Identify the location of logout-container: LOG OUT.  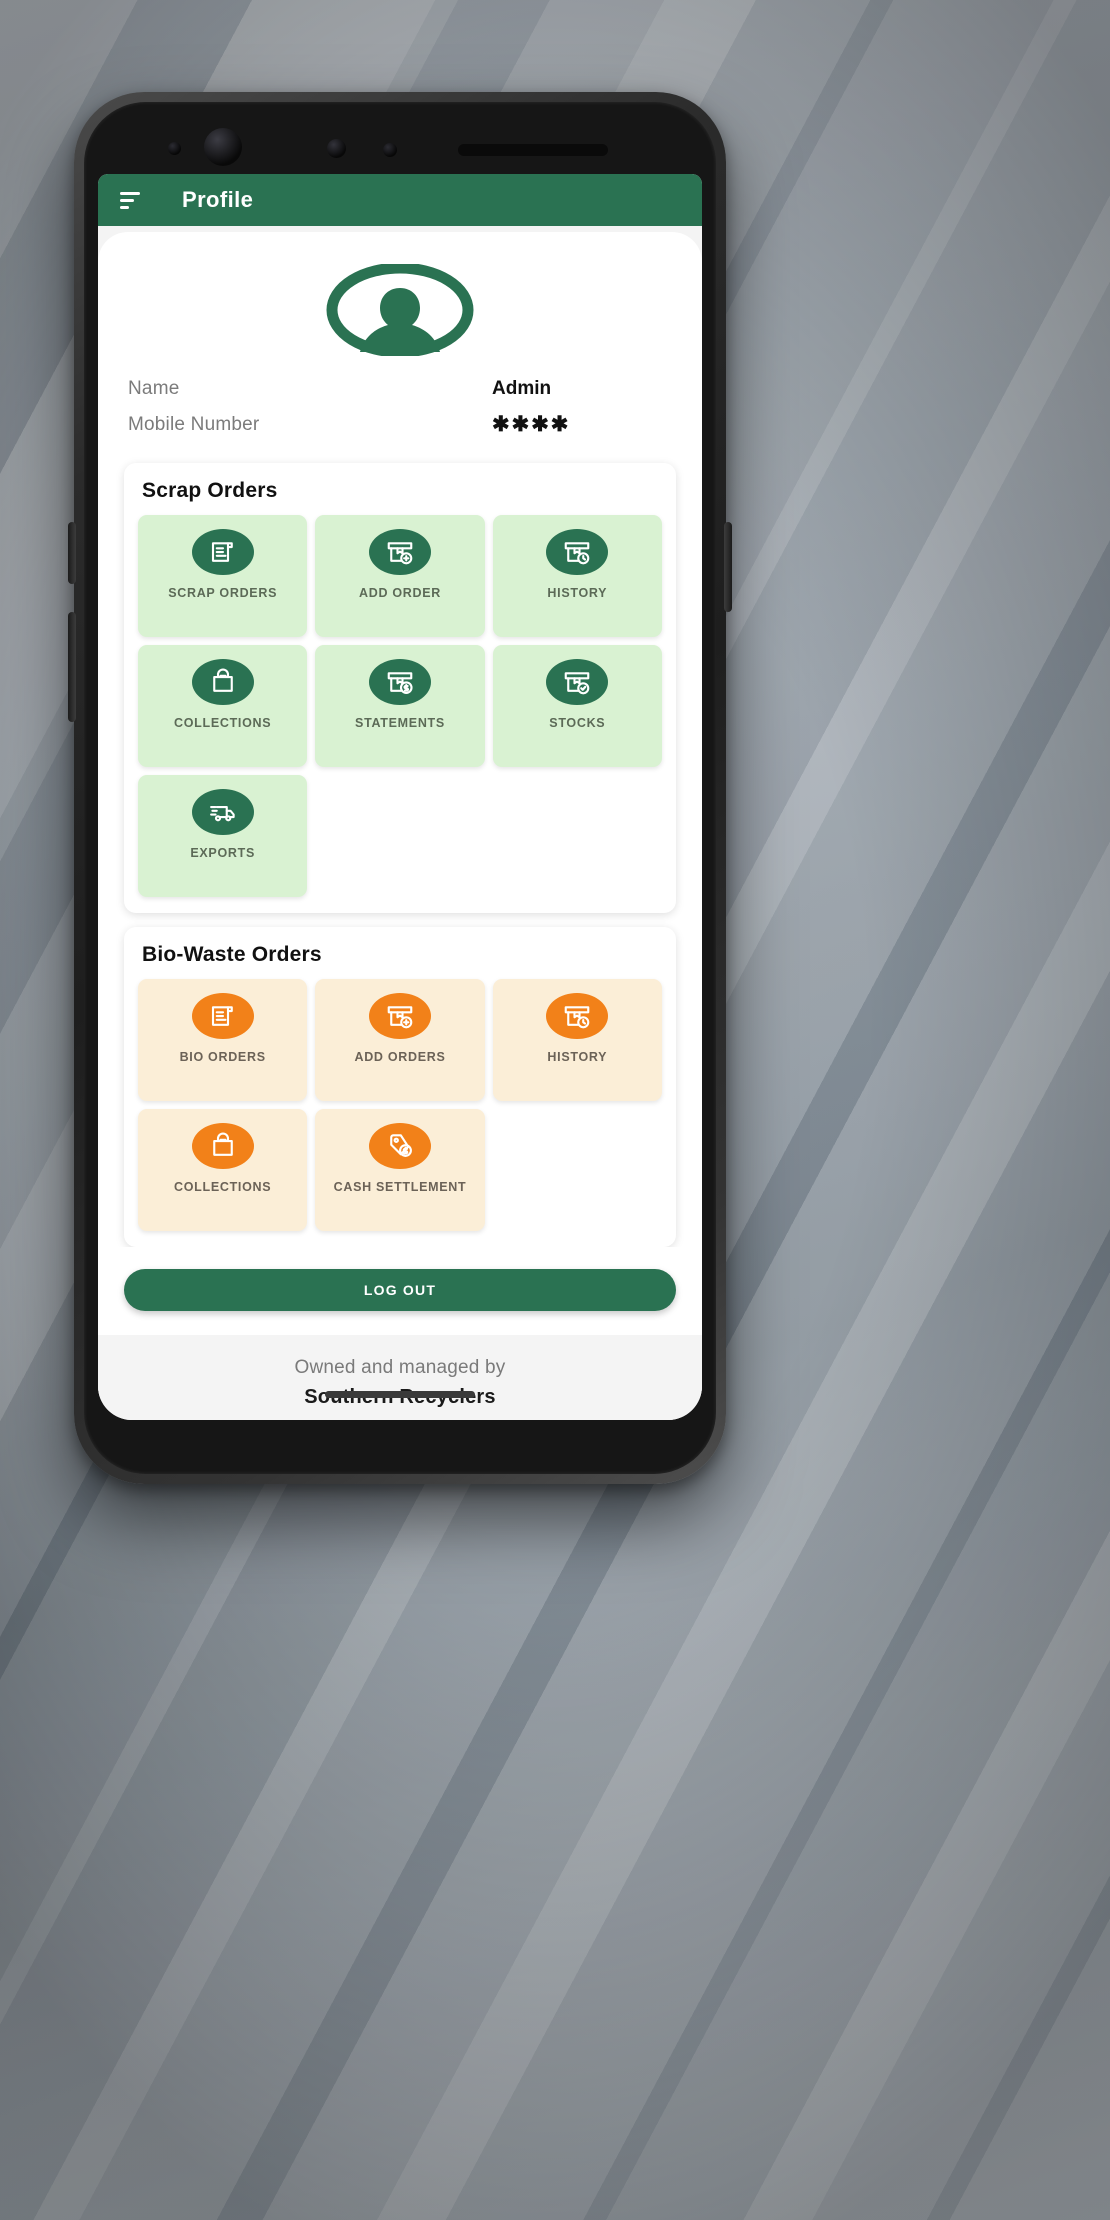
(400, 1288).